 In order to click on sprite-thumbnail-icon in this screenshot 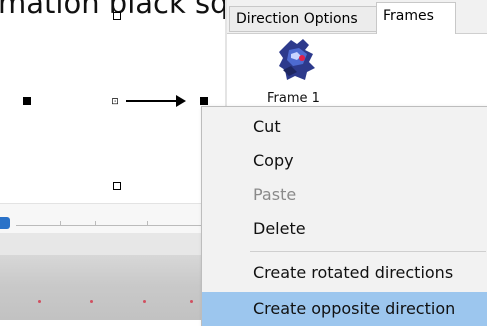, I will do `click(297, 60)`.